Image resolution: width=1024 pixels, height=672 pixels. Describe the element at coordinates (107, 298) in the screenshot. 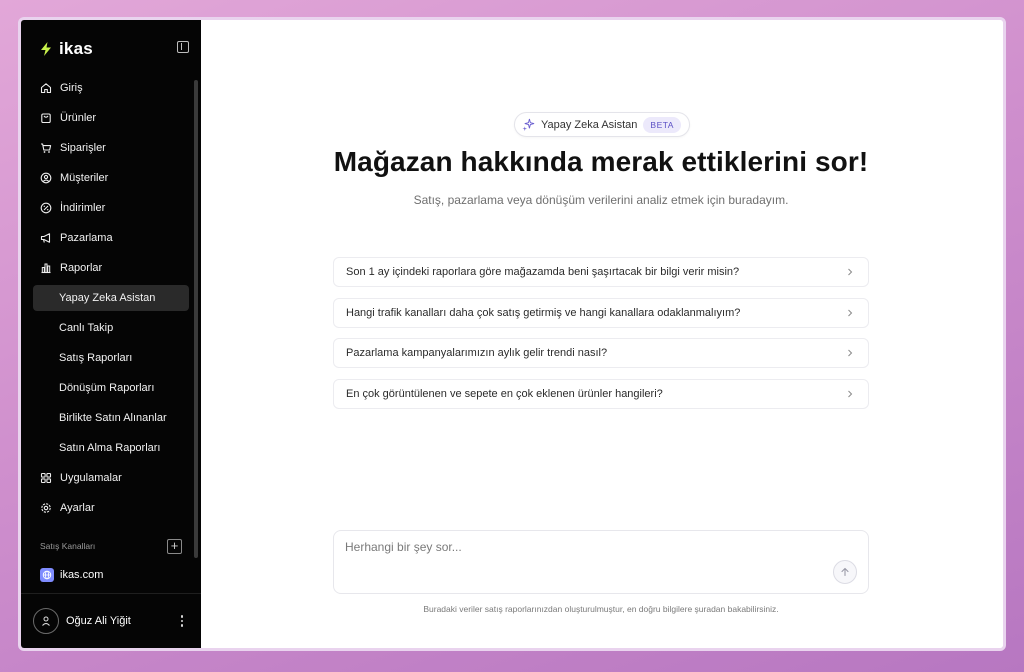

I see `sidebar-item-label: Yapay Zeka Asistan` at that location.